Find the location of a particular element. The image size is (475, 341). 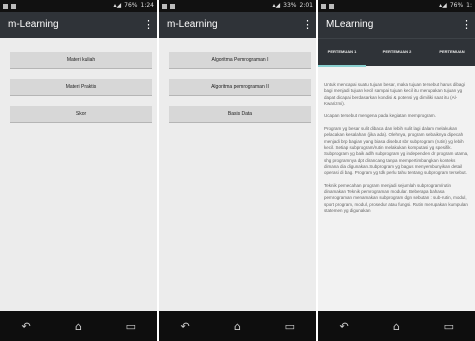

status-bar: ▴◢ 76% 1: is located at coordinates (396, 6).